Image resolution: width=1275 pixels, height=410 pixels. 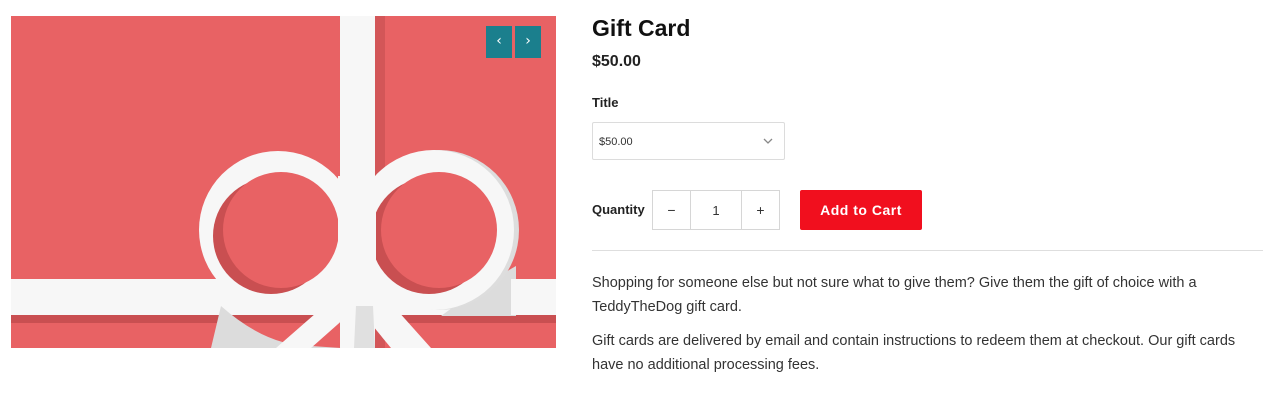 I want to click on chevron-right-icon: ›, so click(x=528, y=41).